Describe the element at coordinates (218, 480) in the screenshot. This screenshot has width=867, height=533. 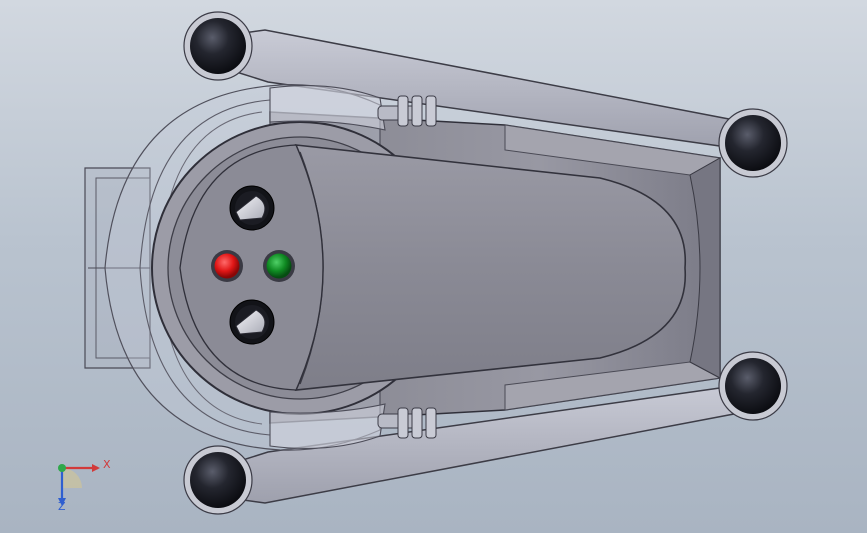
I see `wheel-rear-bottom` at that location.